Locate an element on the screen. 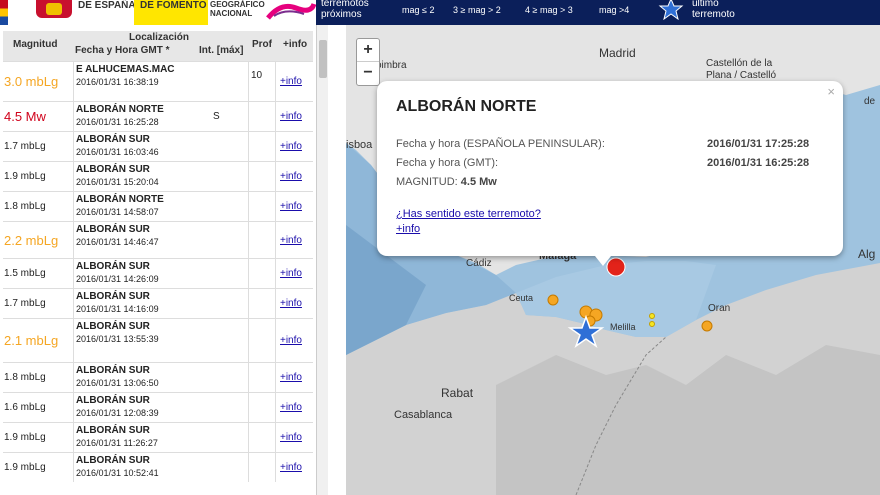  label-algiers: Alg is located at coordinates (867, 254).